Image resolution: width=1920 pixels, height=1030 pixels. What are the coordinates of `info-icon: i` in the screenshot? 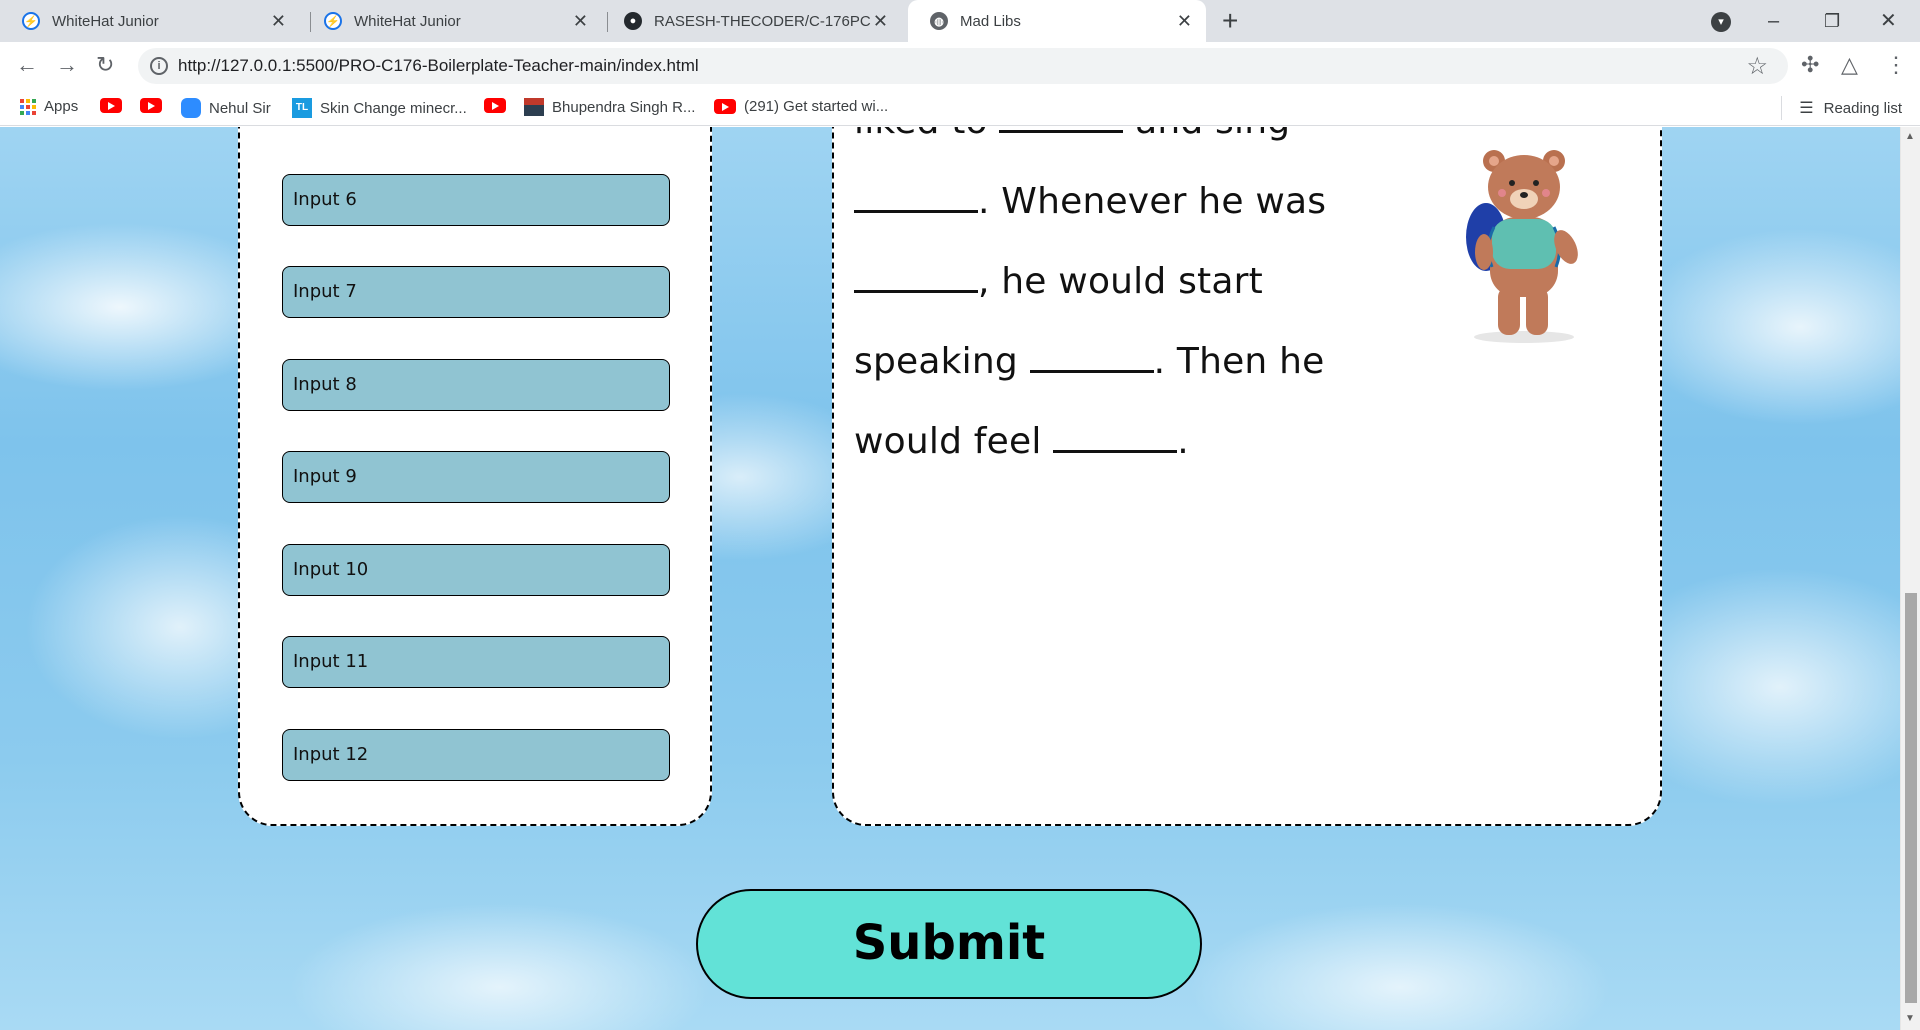 It's located at (159, 66).